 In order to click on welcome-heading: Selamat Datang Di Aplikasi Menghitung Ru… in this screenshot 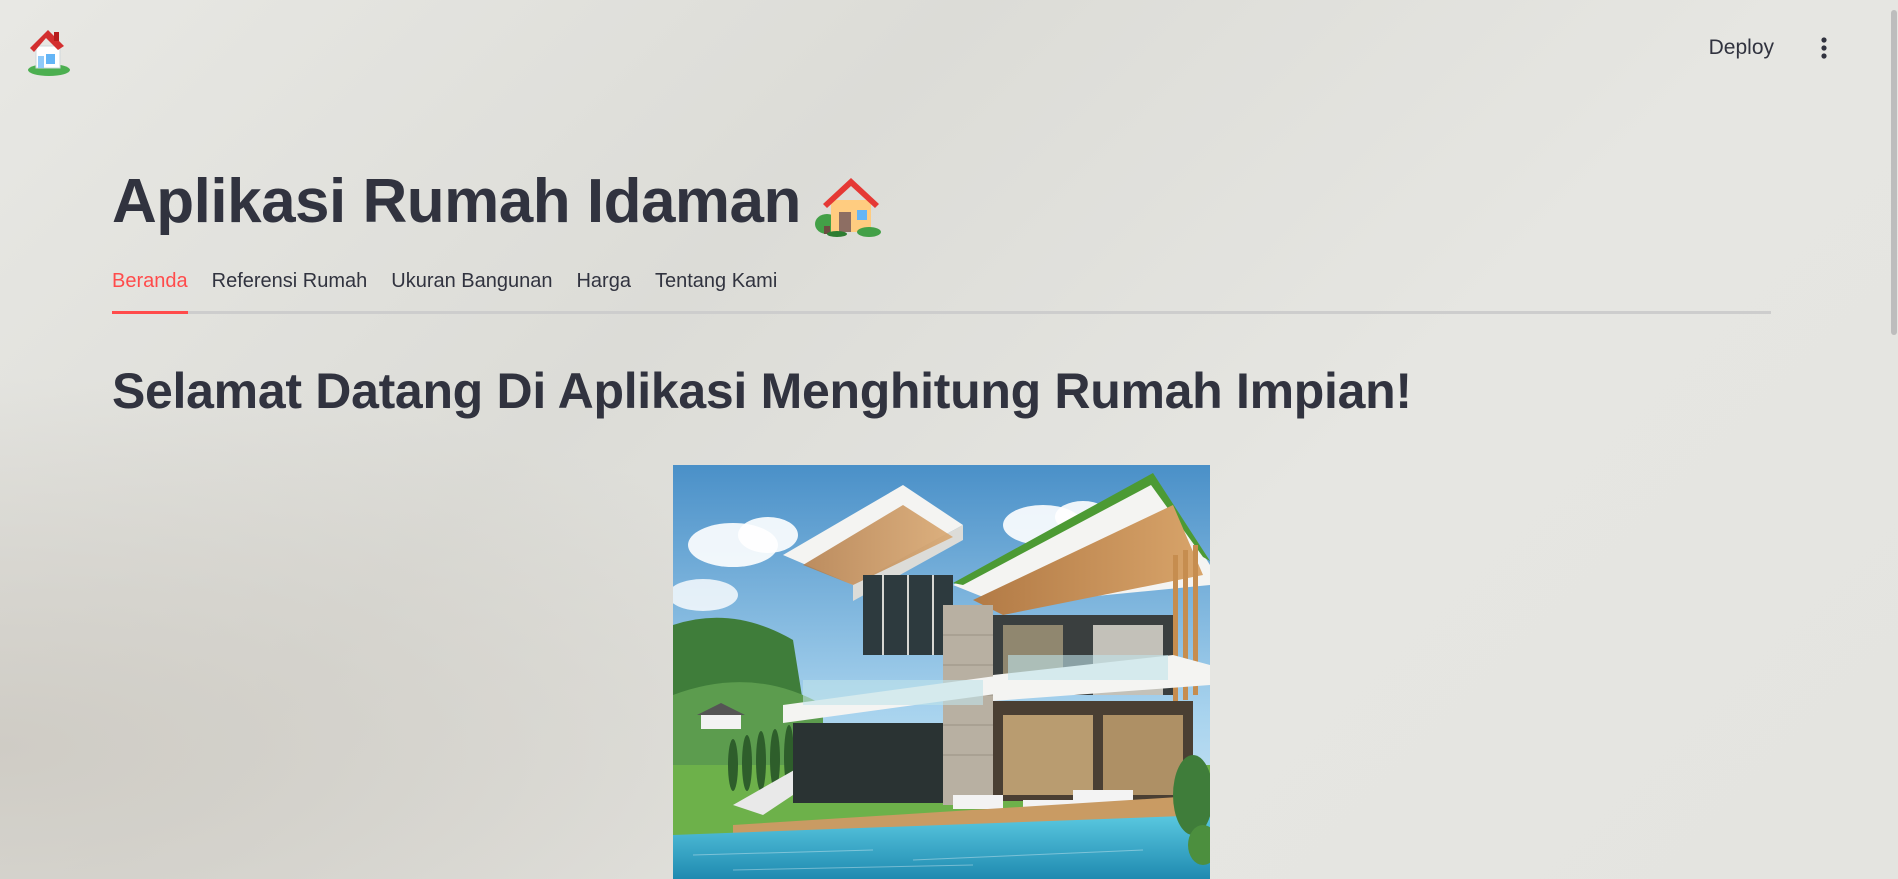, I will do `click(762, 391)`.